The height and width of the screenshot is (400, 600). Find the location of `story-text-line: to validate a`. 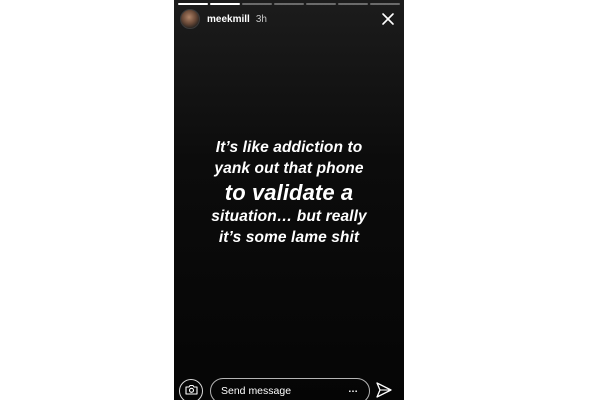

story-text-line: to validate a is located at coordinates (289, 192).